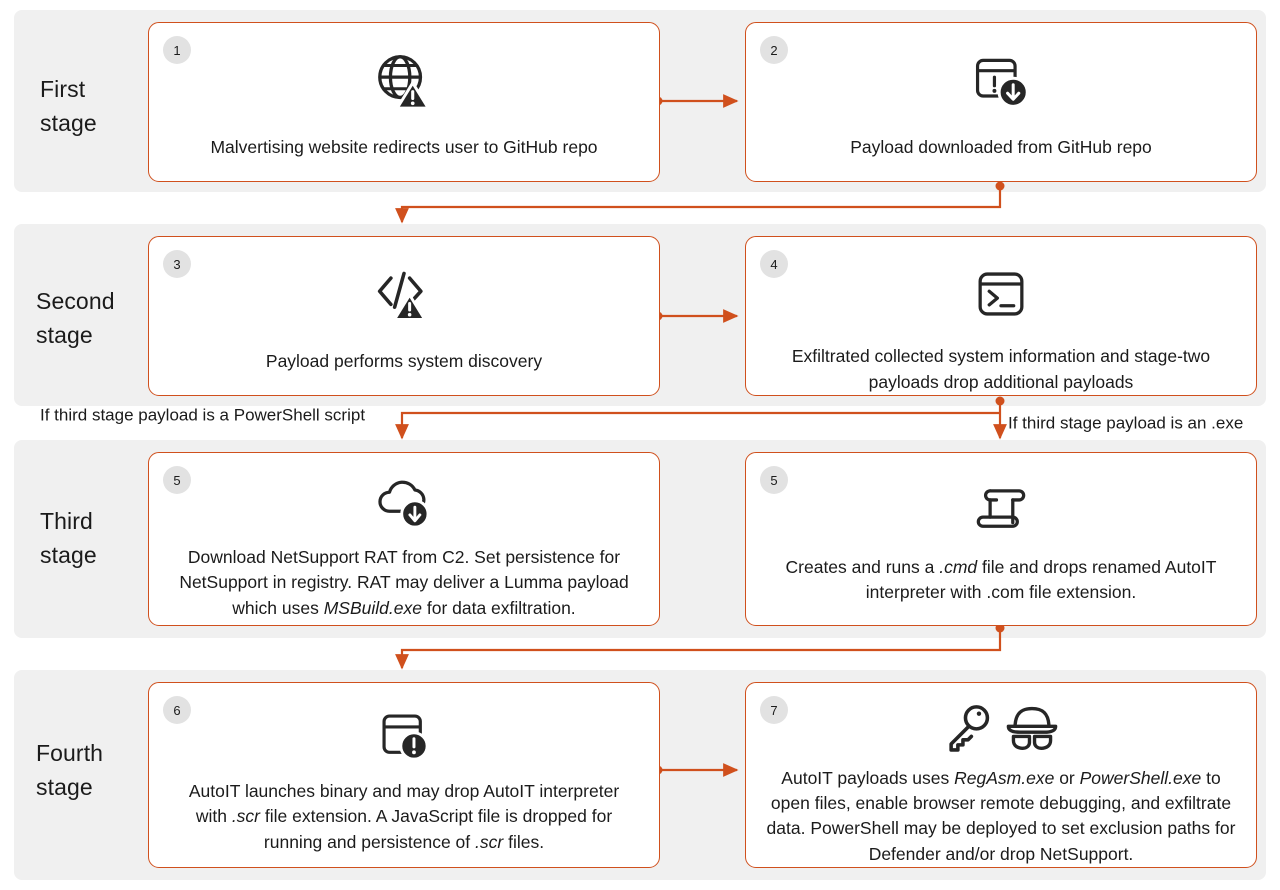 This screenshot has height=890, width=1280. I want to click on card-2: 2 Payload downloaded from GitHub repo, so click(1001, 102).